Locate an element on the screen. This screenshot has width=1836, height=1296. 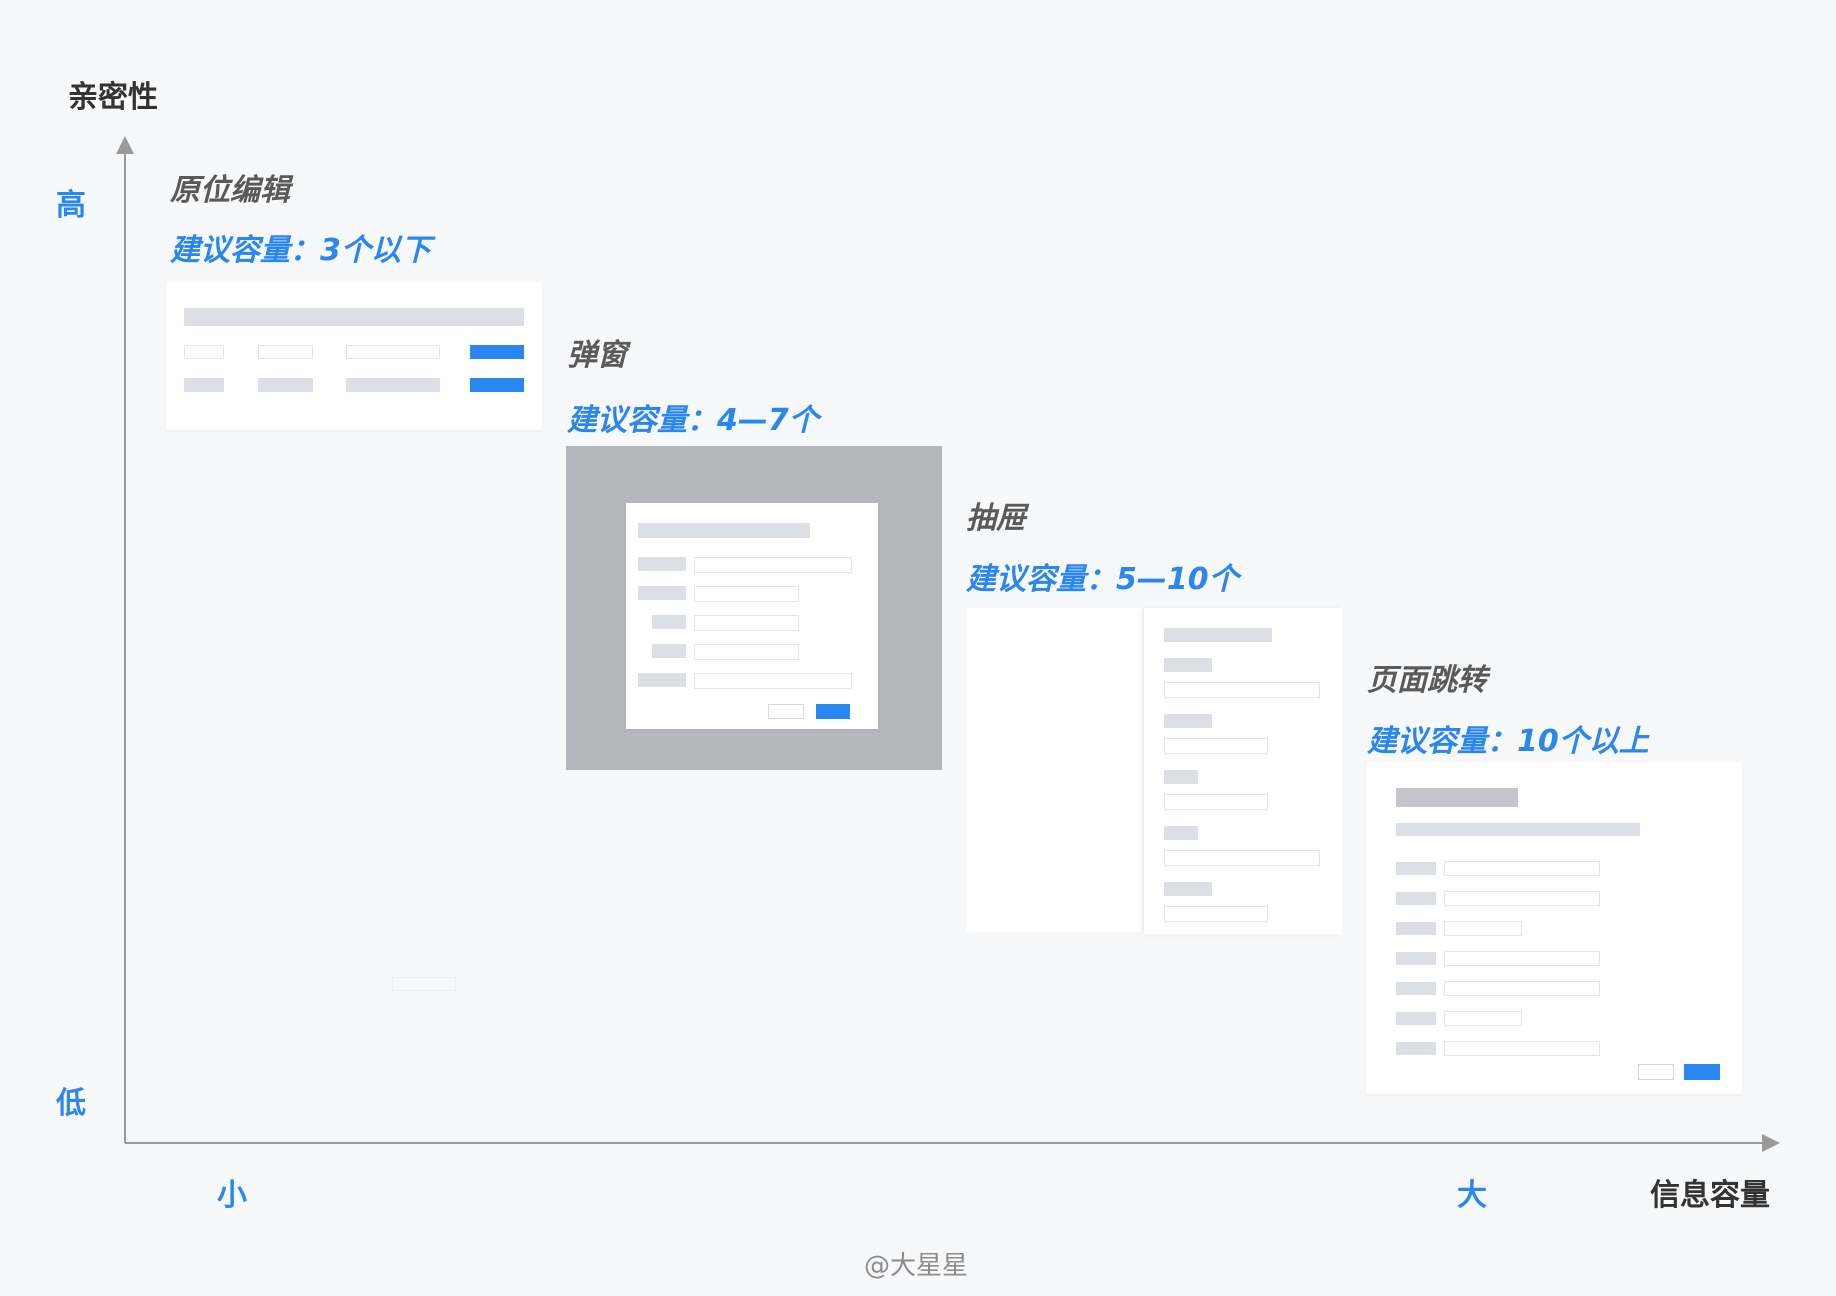
edit-action is located at coordinates (497, 385).